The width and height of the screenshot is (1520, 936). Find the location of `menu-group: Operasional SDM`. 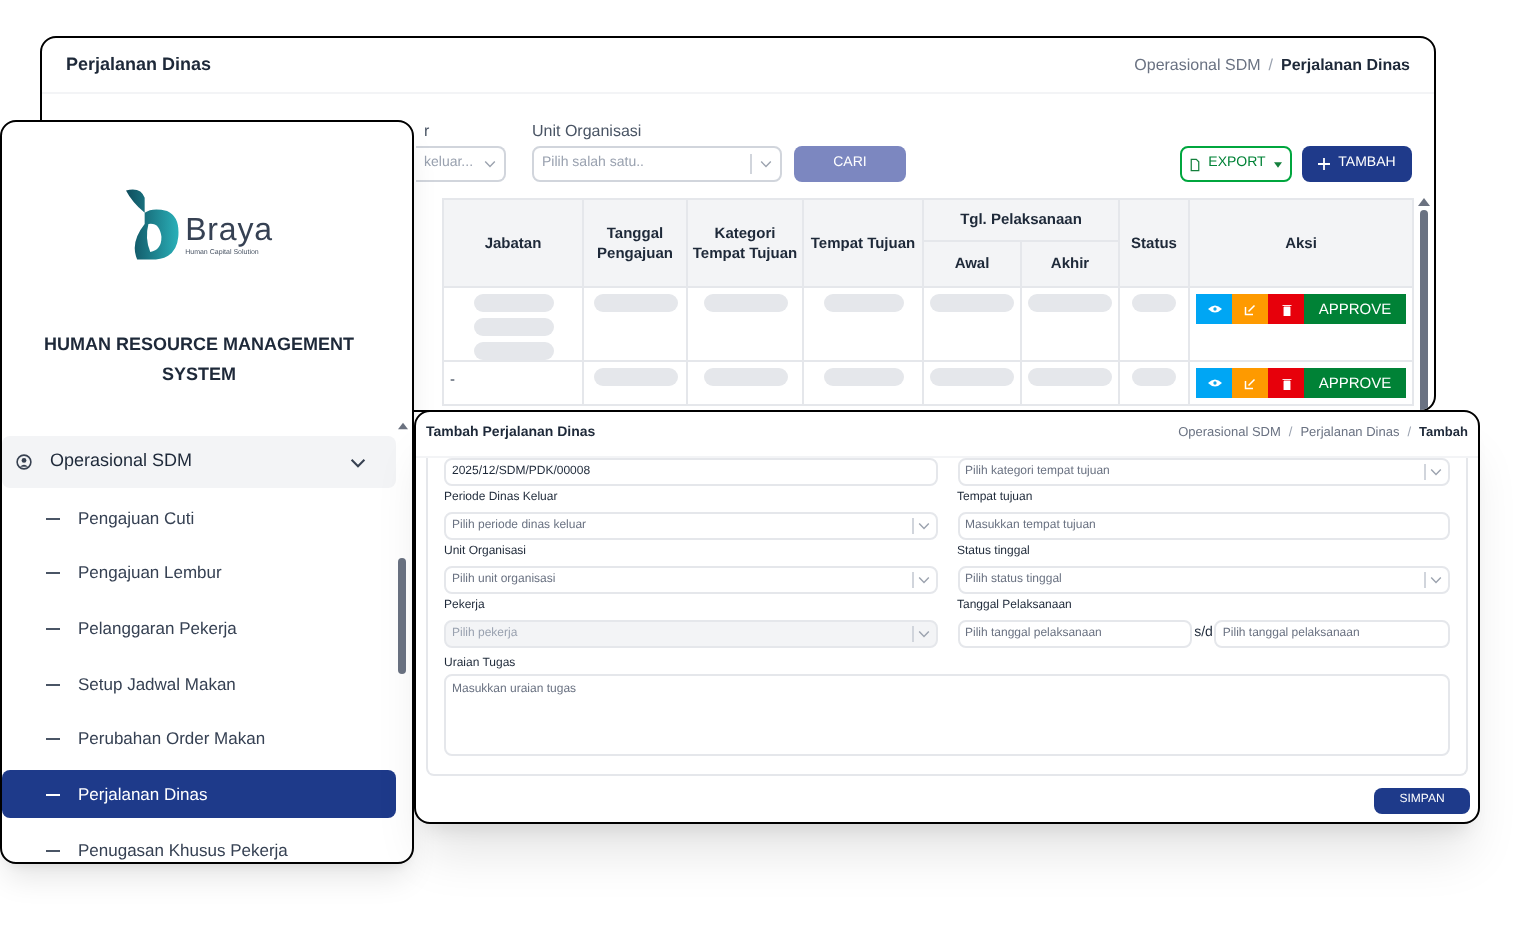

menu-group: Operasional SDM is located at coordinates (199, 462).